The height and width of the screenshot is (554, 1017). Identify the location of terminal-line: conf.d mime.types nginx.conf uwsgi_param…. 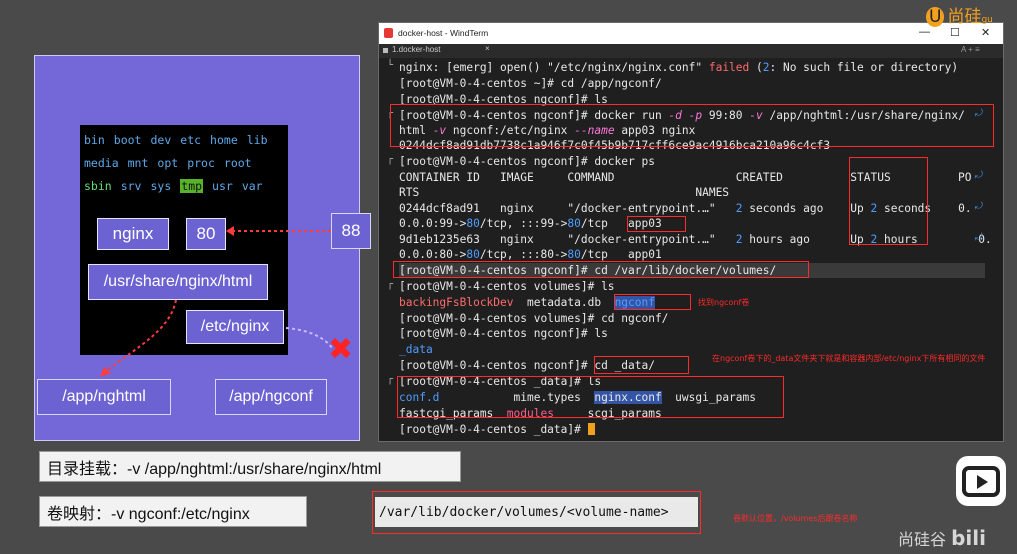
(577, 397).